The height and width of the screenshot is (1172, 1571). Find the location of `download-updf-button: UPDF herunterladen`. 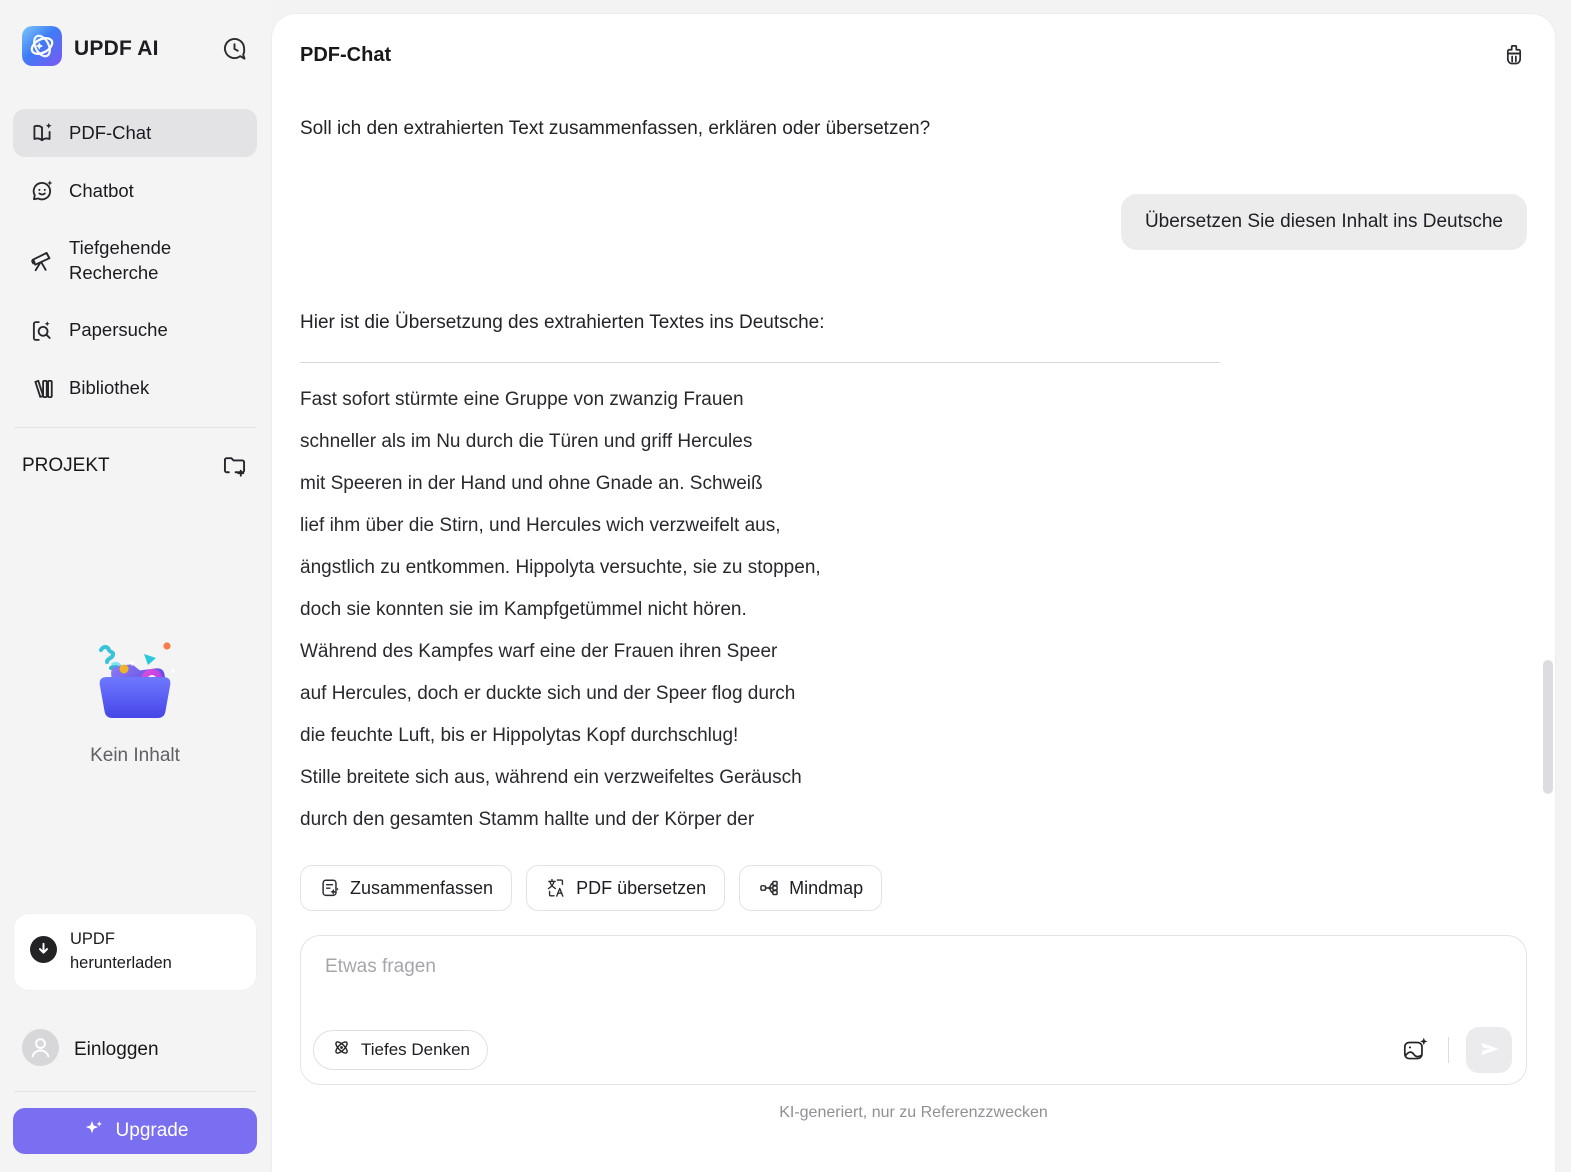

download-updf-button: UPDF herunterladen is located at coordinates (135, 952).